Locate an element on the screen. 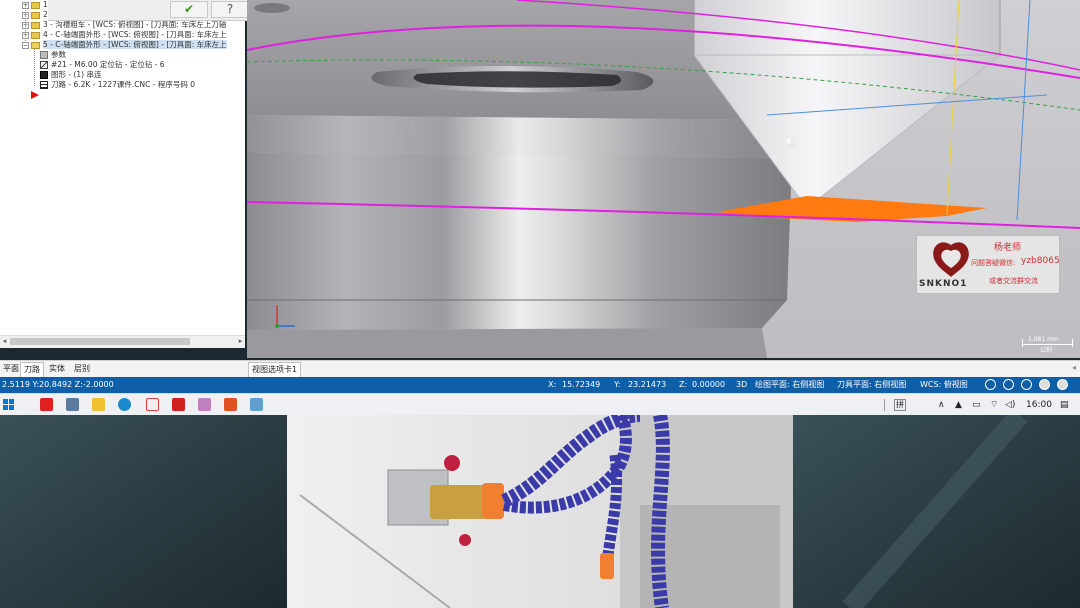 Image resolution: width=1080 pixels, height=608 pixels. app-icon-red is located at coordinates (46, 404).